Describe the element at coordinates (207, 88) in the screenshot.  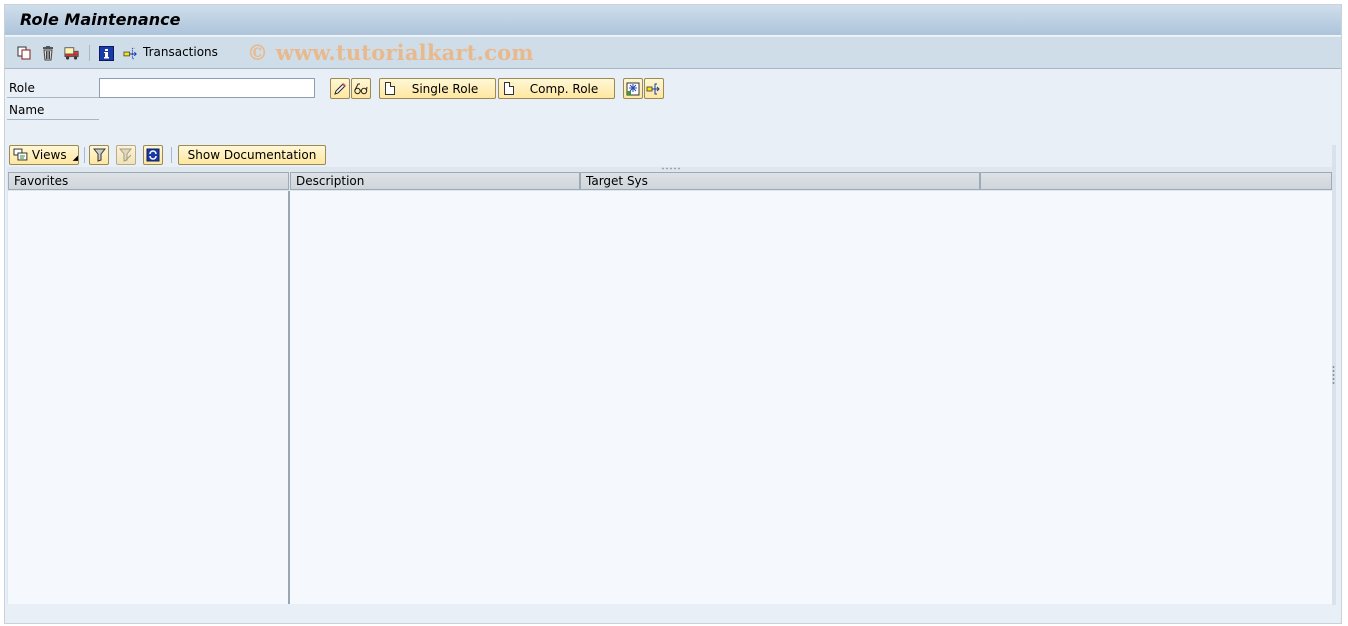
I see `role-input` at that location.